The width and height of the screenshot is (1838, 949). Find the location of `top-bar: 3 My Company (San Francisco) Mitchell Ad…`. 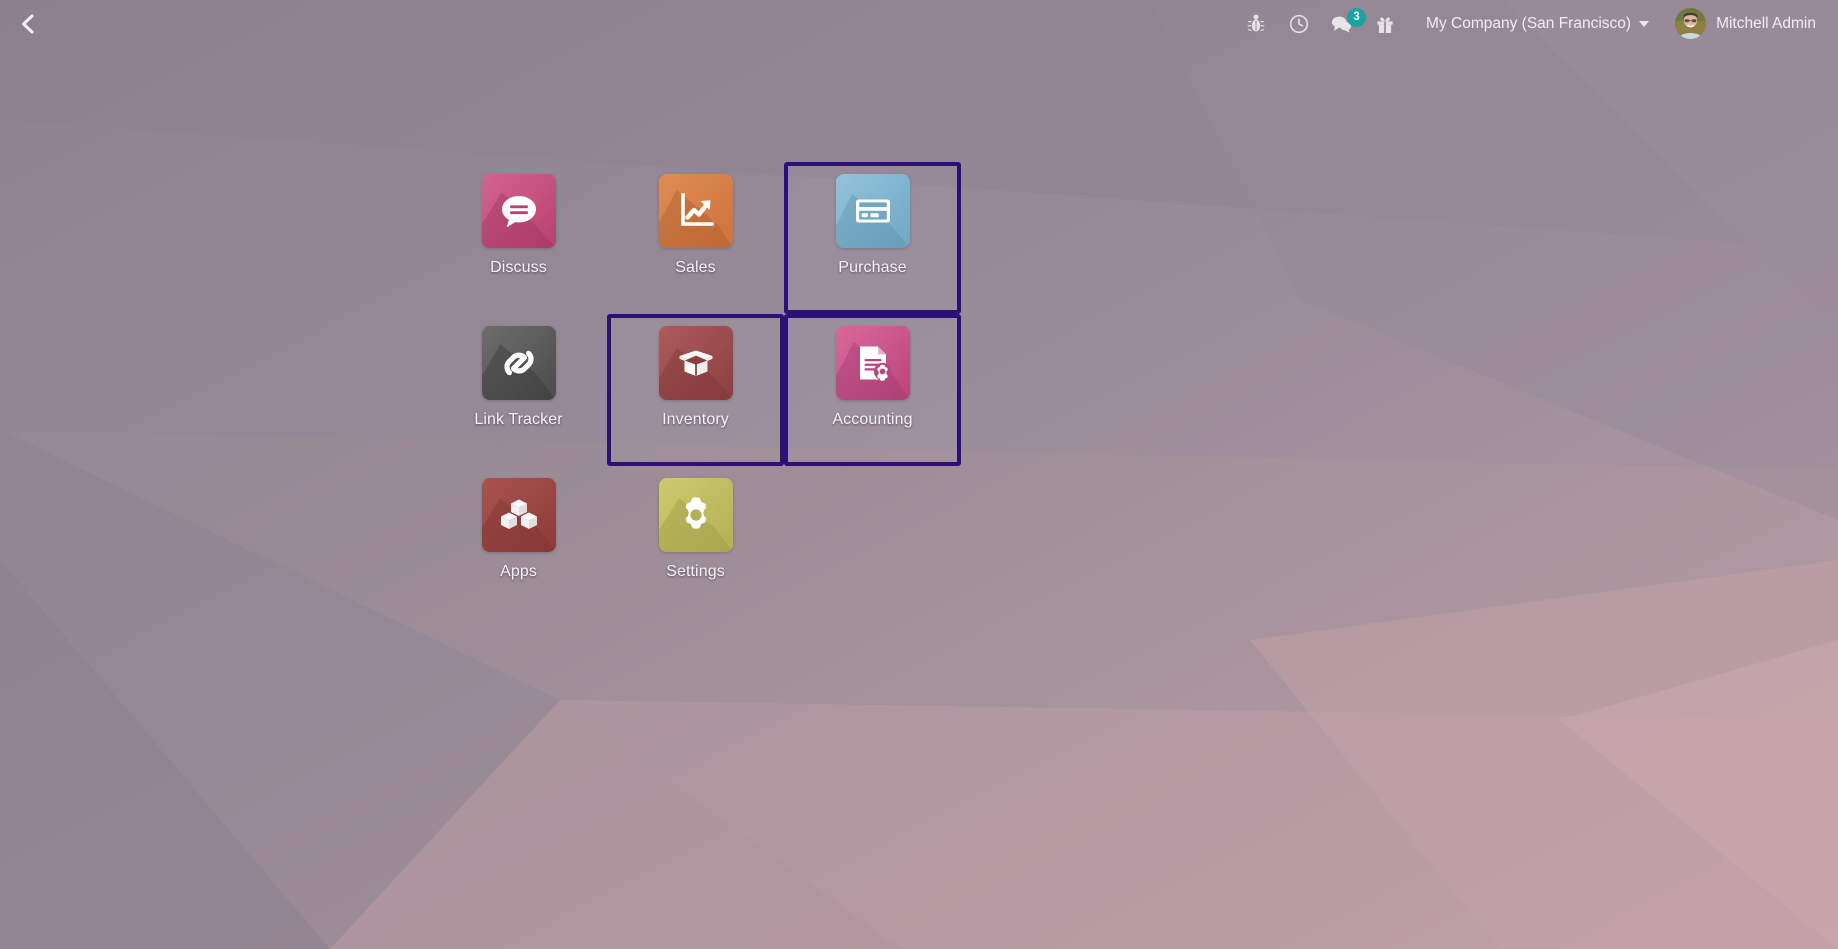

top-bar: 3 My Company (San Francisco) Mitchell Ad… is located at coordinates (919, 23).